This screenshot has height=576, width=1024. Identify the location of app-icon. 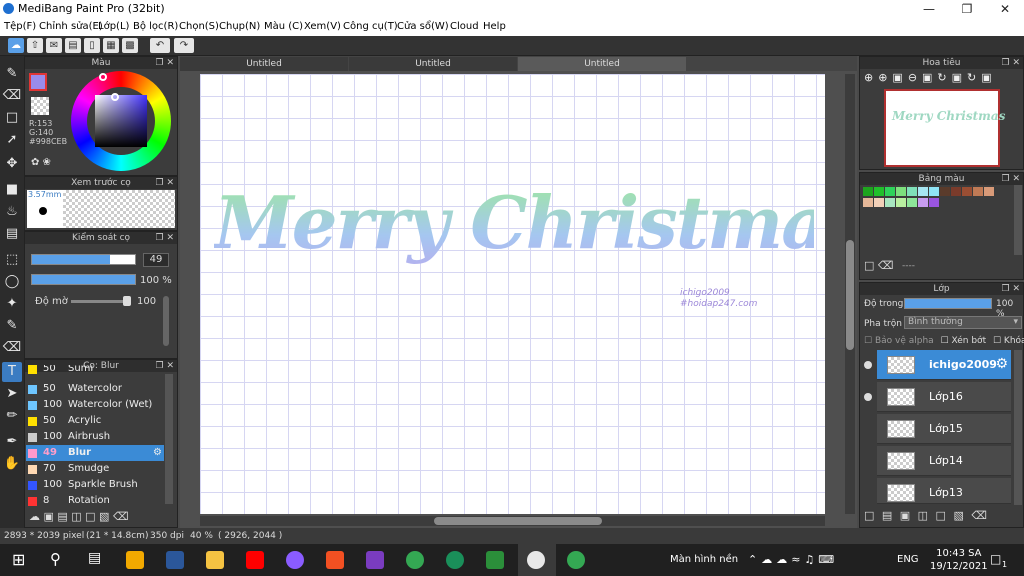
(375, 560).